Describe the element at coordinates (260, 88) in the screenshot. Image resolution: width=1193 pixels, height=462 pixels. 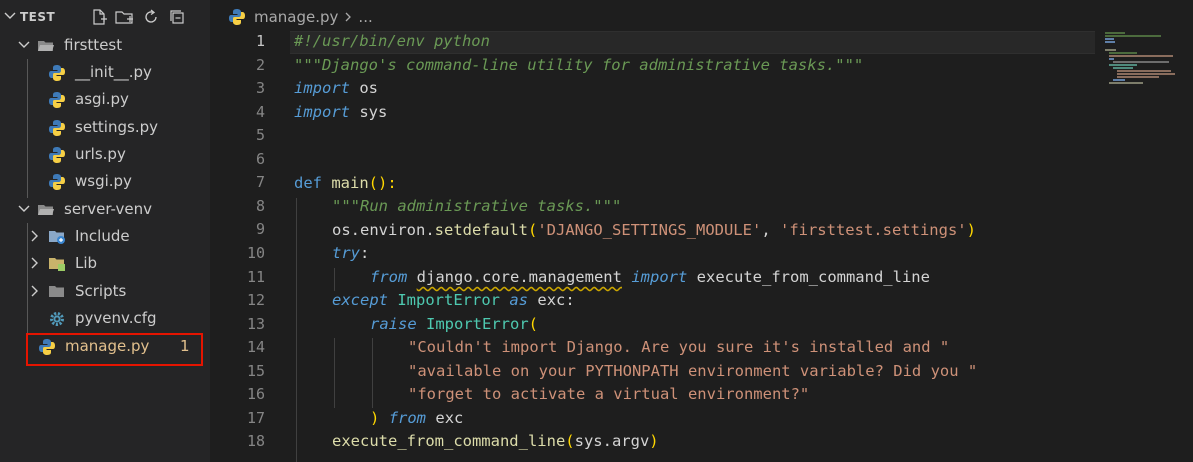
I see `line-number: 3` at that location.